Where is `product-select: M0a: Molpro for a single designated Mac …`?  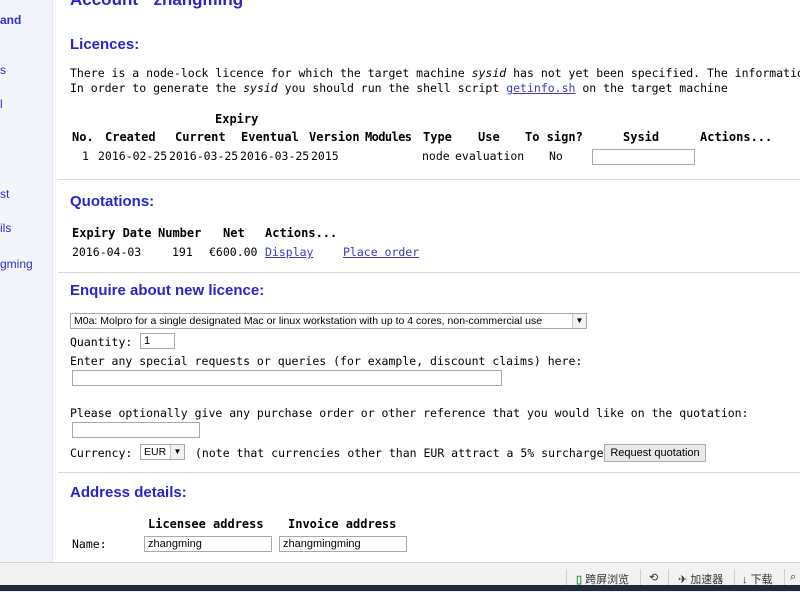
product-select: M0a: Molpro for a single designated Mac … is located at coordinates (328, 321).